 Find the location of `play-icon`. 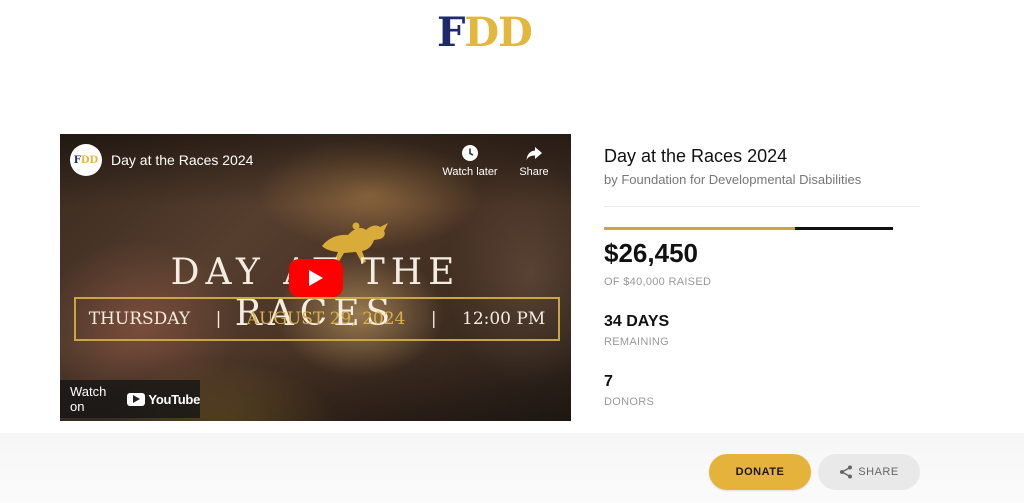

play-icon is located at coordinates (316, 278).